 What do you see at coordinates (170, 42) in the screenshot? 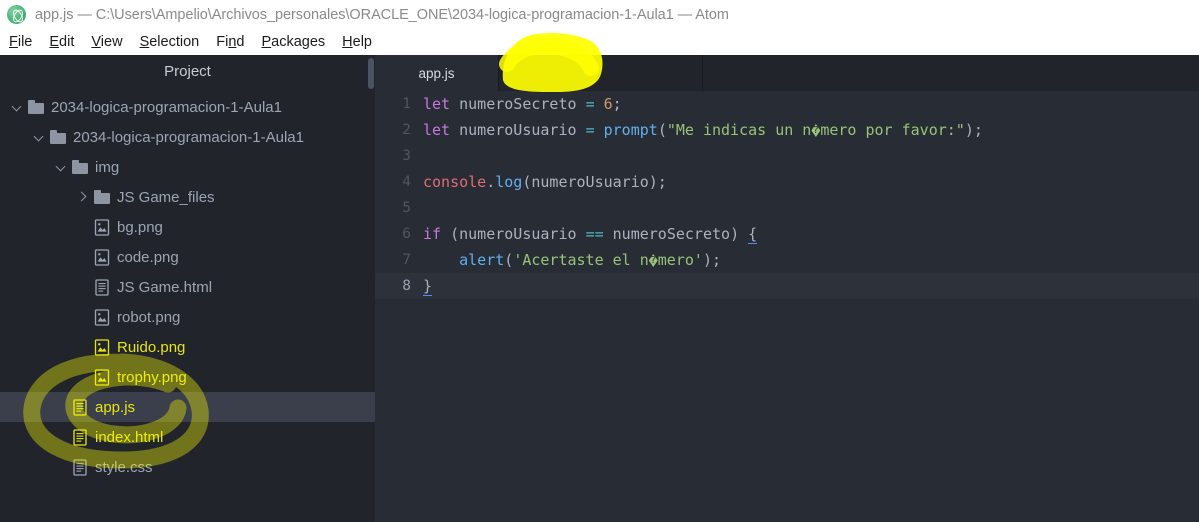
I see `menu-item-selection: Selection` at bounding box center [170, 42].